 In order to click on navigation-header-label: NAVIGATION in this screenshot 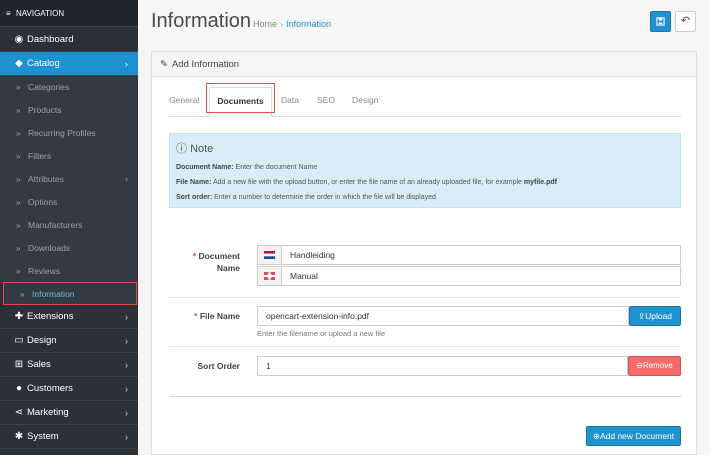, I will do `click(40, 13)`.